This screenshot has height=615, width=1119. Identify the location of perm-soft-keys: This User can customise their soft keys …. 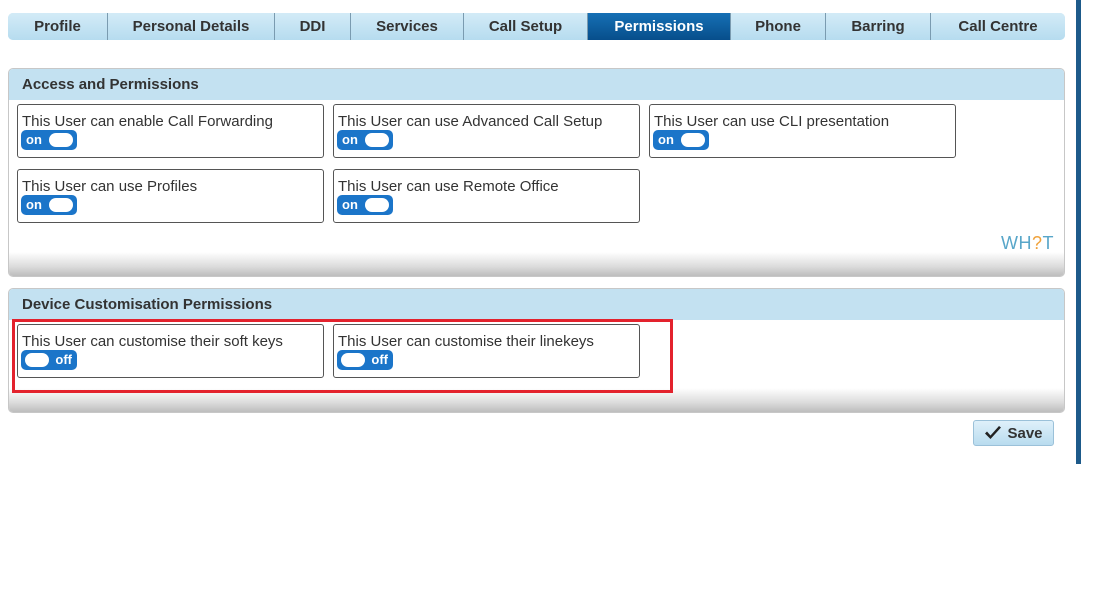
(170, 351).